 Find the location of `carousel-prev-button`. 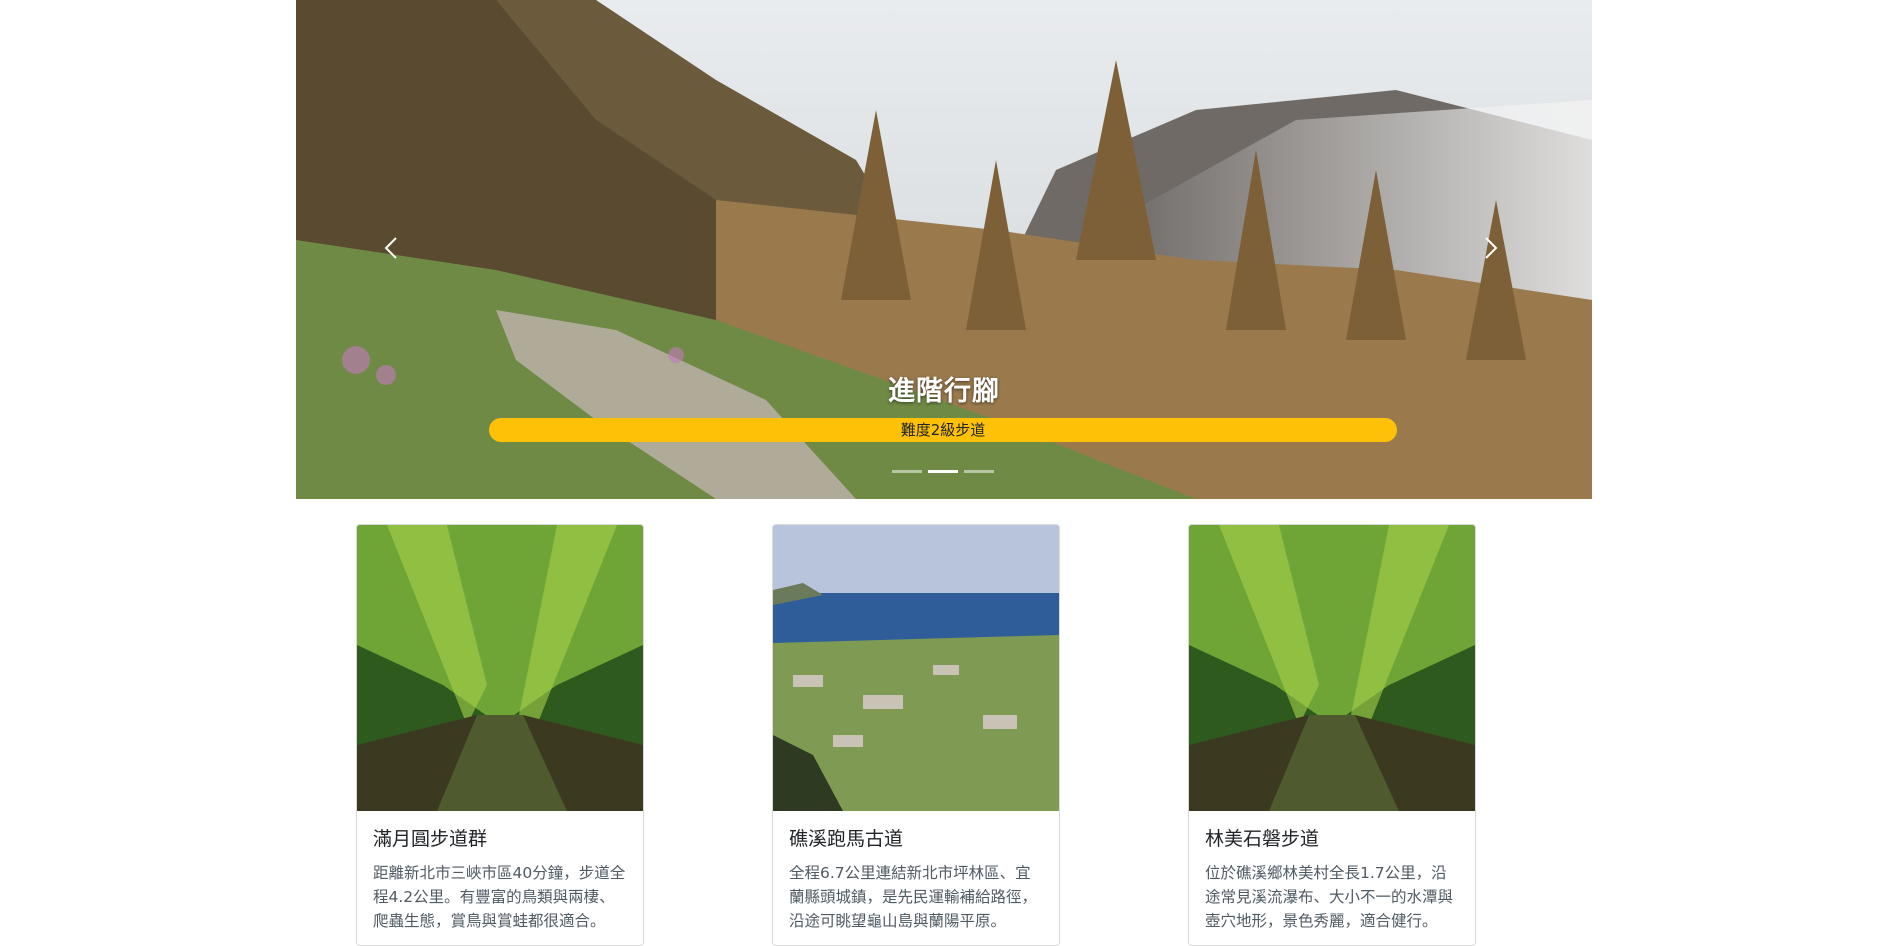

carousel-prev-button is located at coordinates (392, 248).